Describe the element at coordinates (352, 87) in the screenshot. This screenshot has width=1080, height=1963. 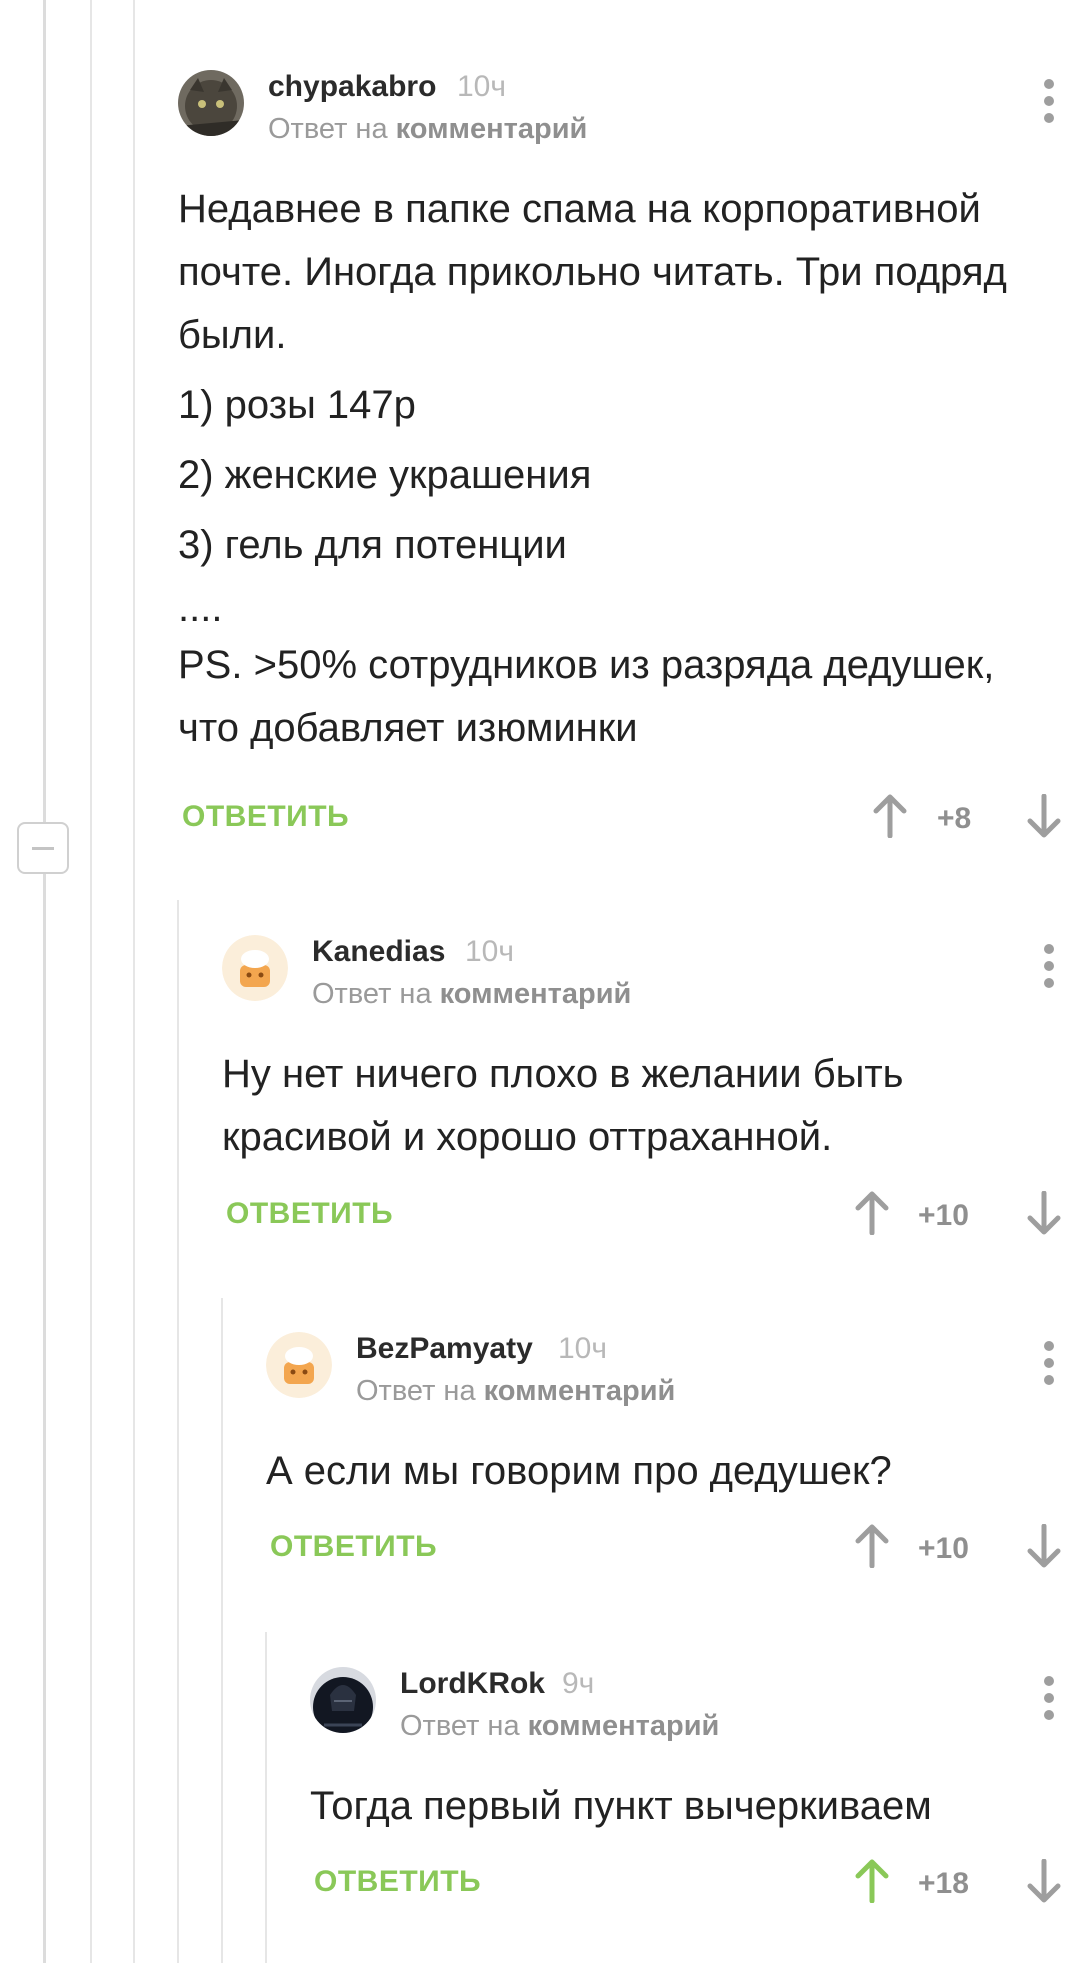
I see `author-name: chypakabro` at that location.